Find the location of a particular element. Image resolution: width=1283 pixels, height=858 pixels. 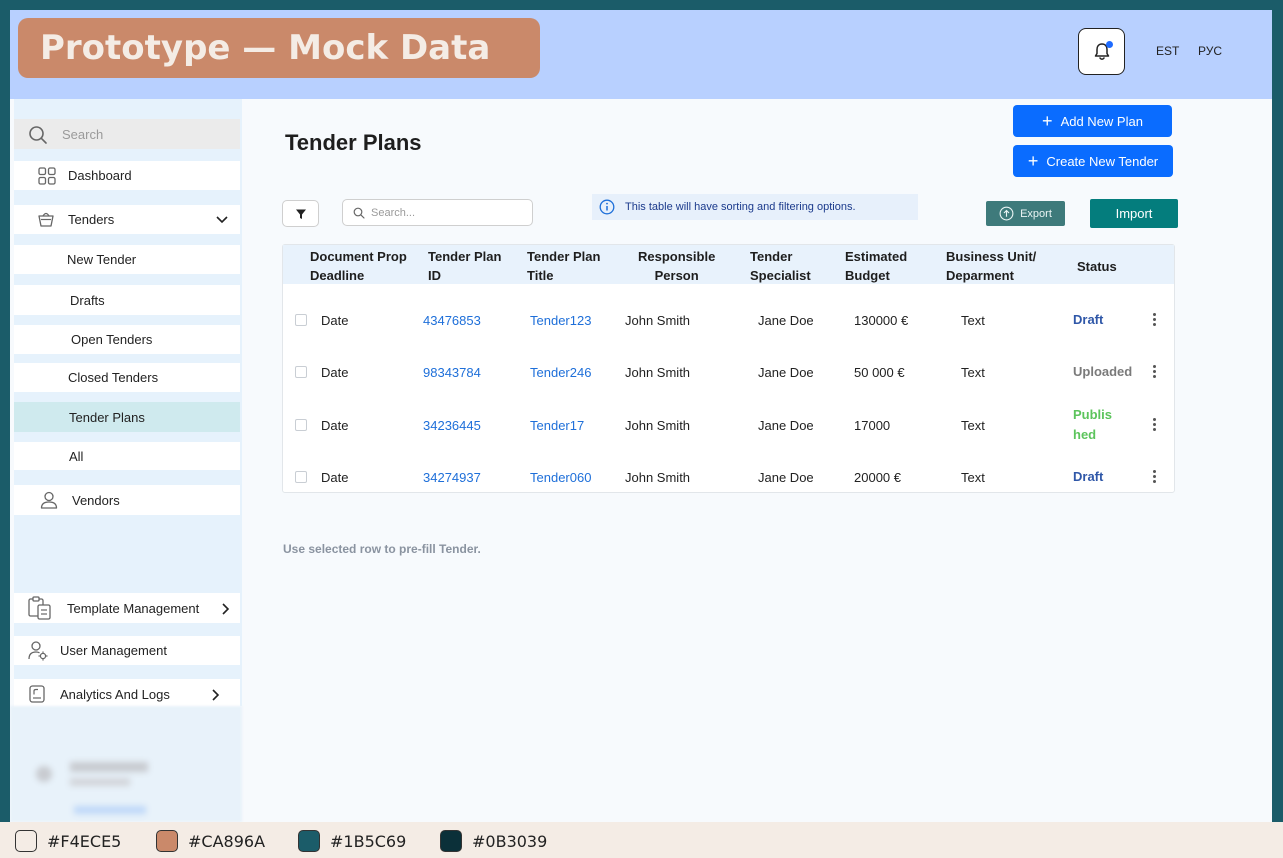

export-button: Export is located at coordinates (1025, 213).